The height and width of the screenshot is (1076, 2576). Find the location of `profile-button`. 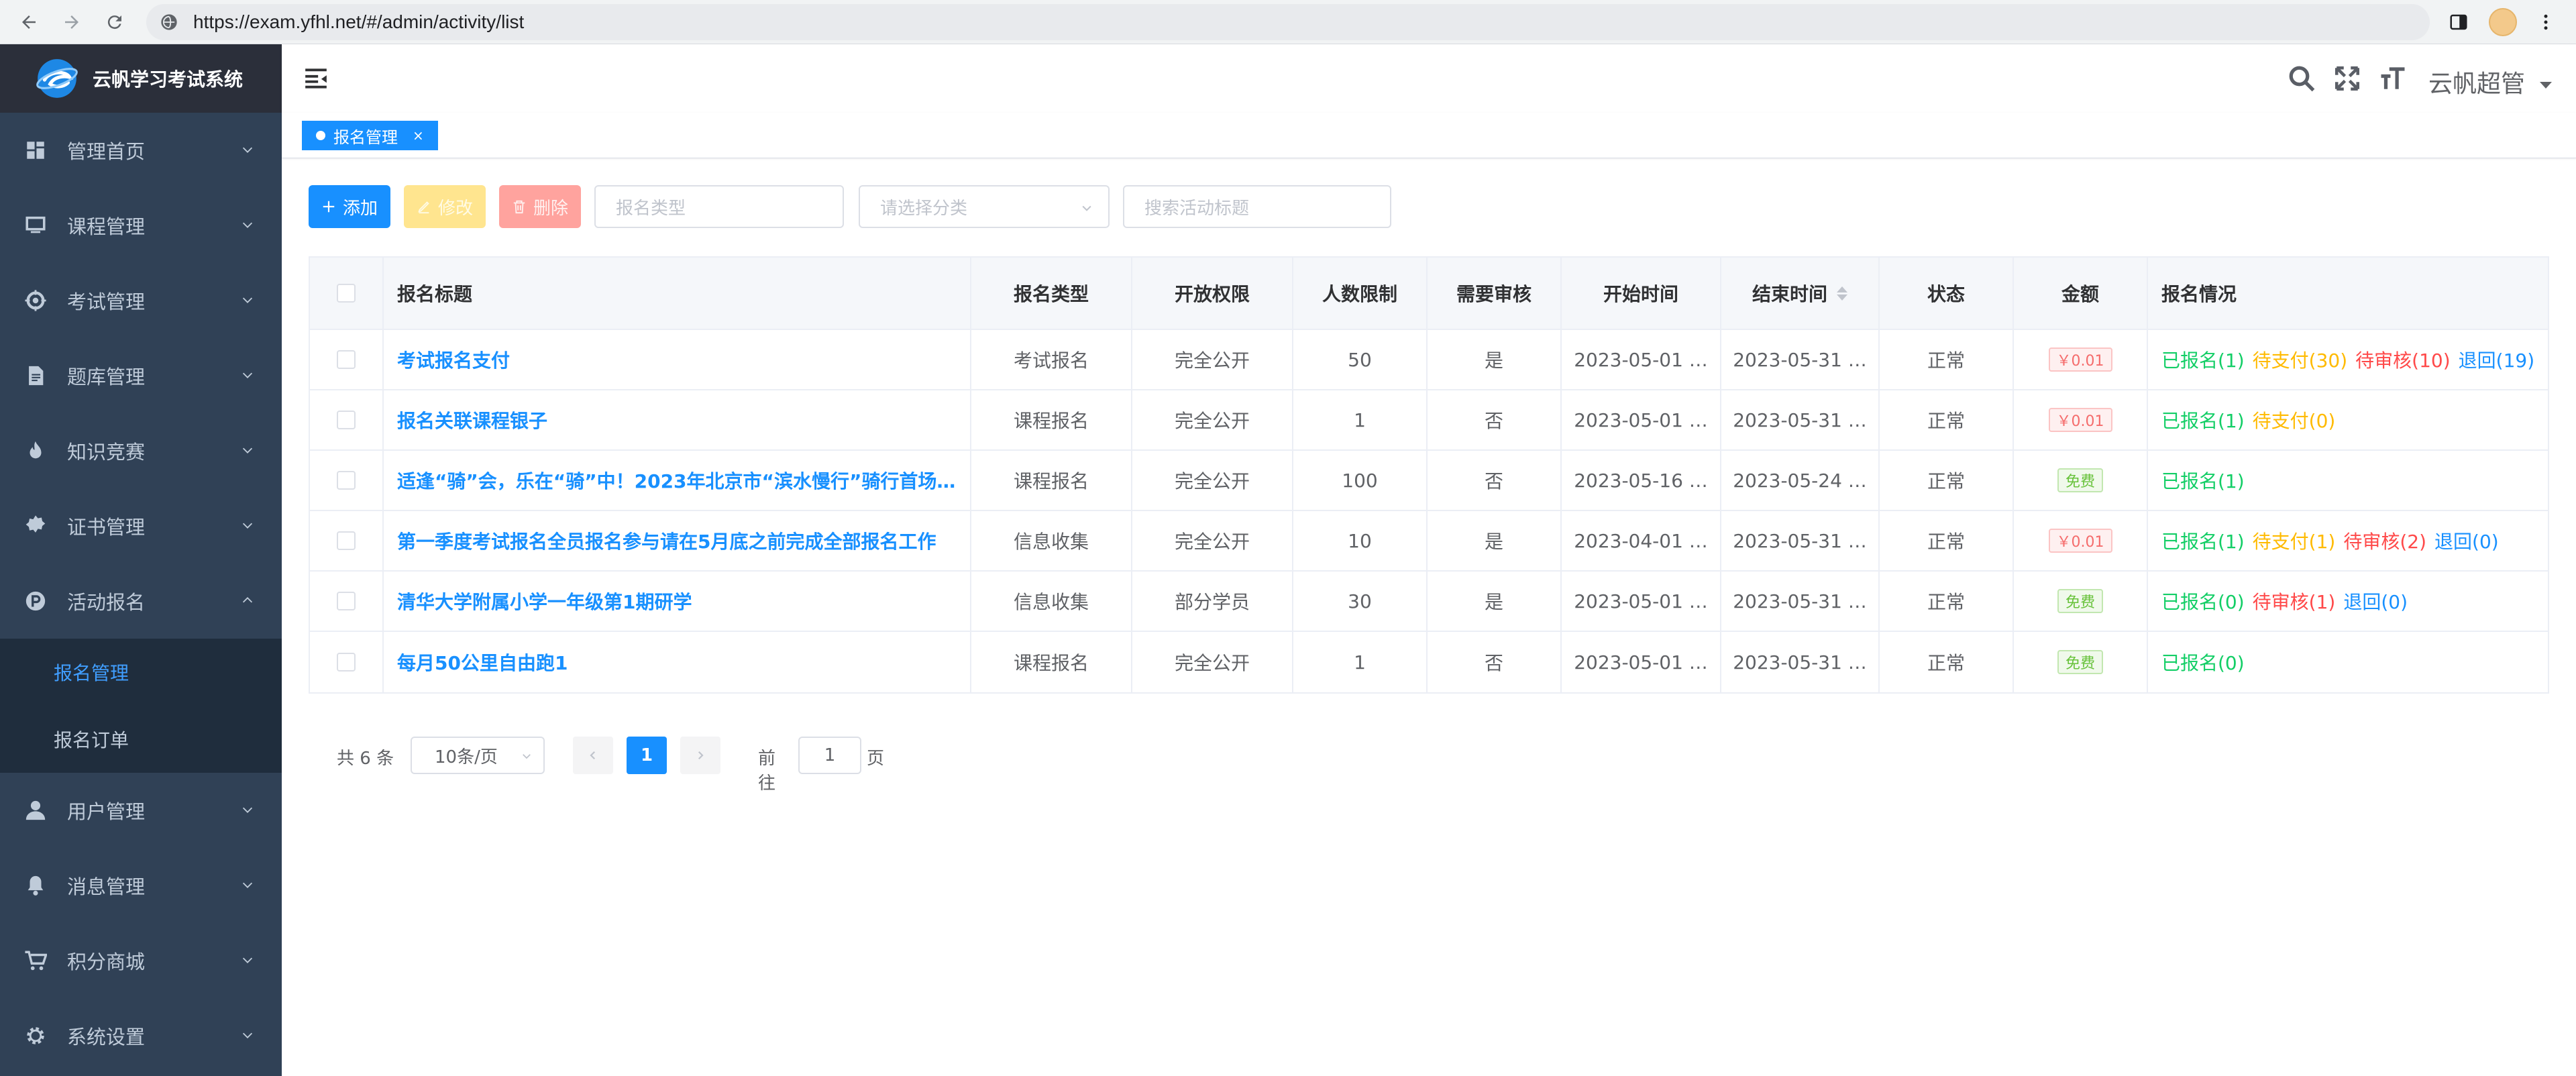

profile-button is located at coordinates (2503, 22).